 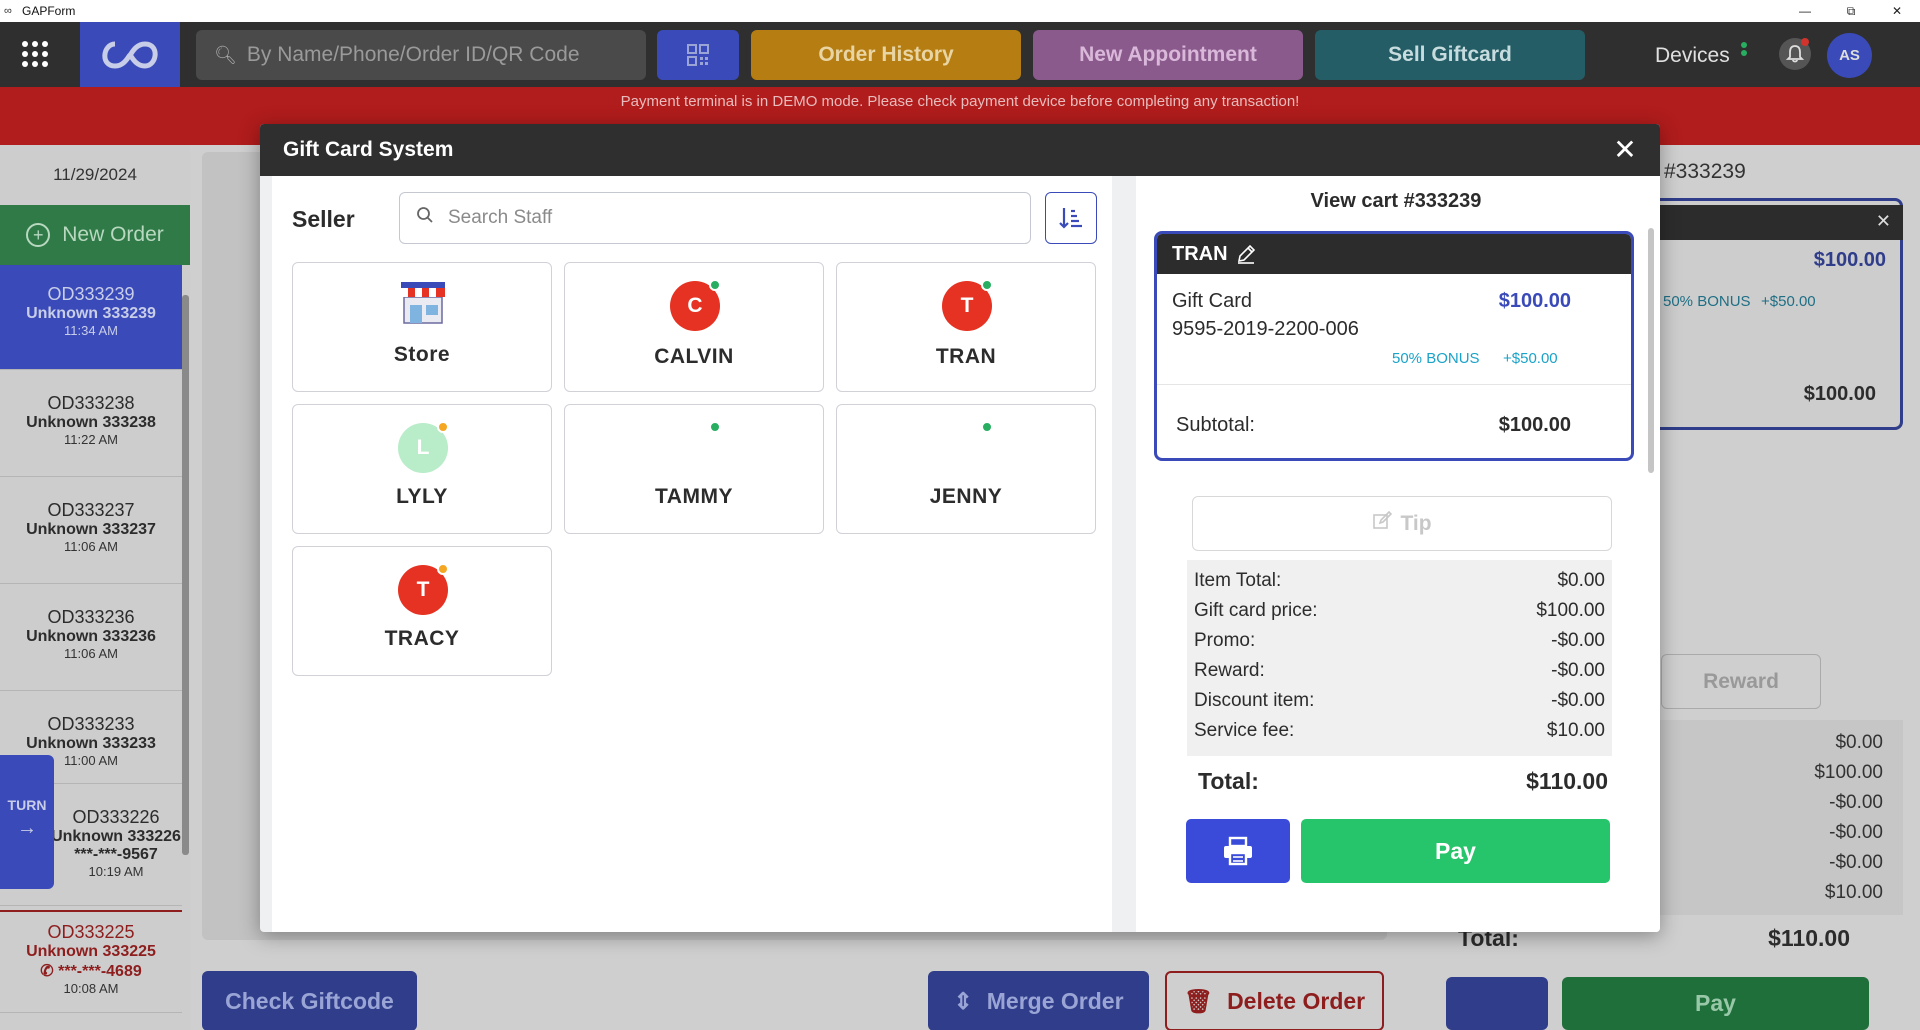 I want to click on app-logo, so click(x=130, y=54).